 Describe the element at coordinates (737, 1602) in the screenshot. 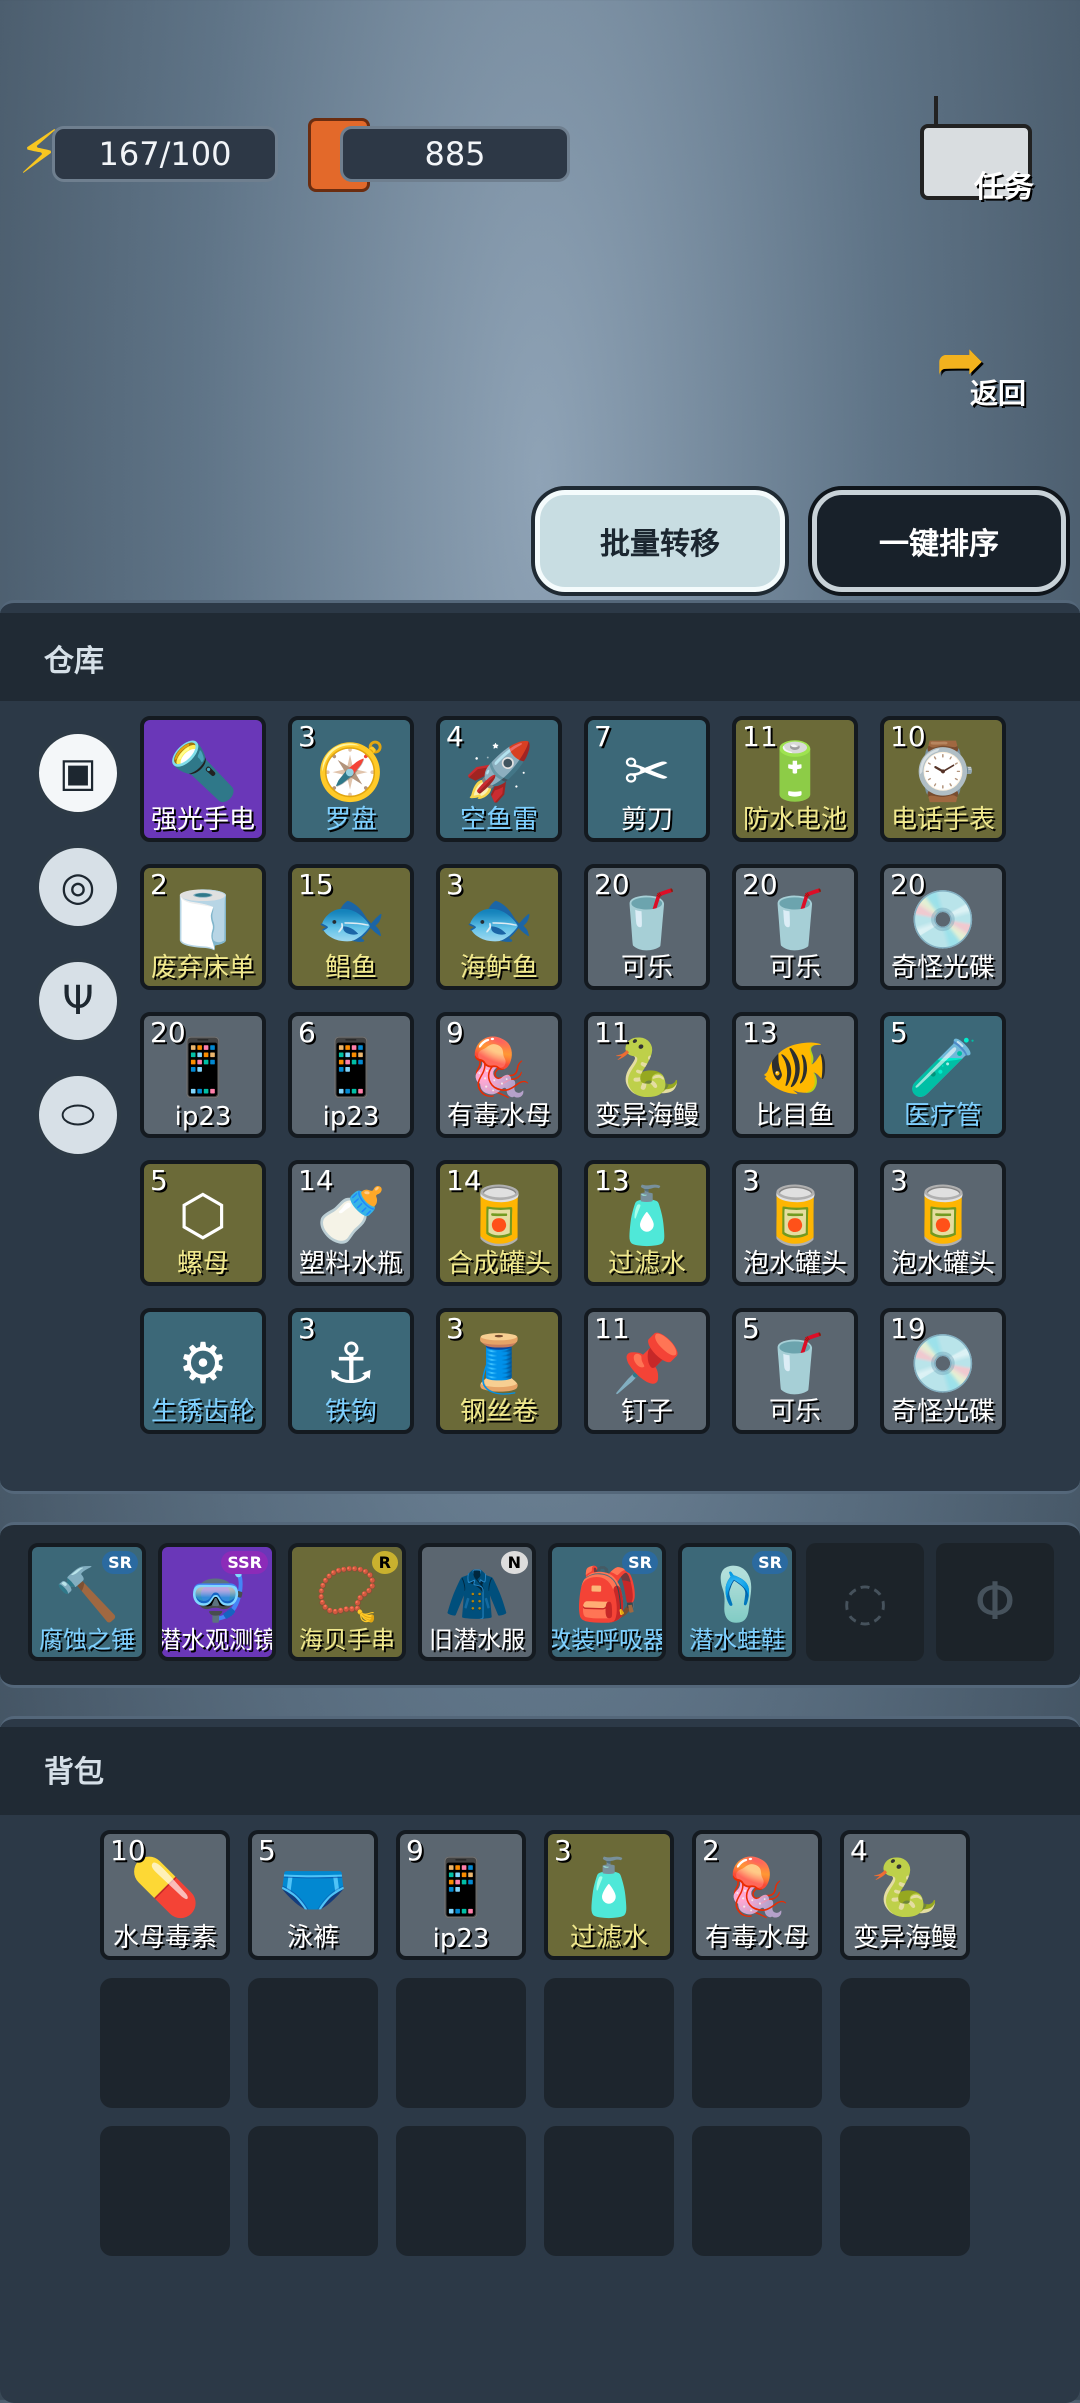

I see `equip-slot: 🩴 SR 潜水蛙鞋` at that location.